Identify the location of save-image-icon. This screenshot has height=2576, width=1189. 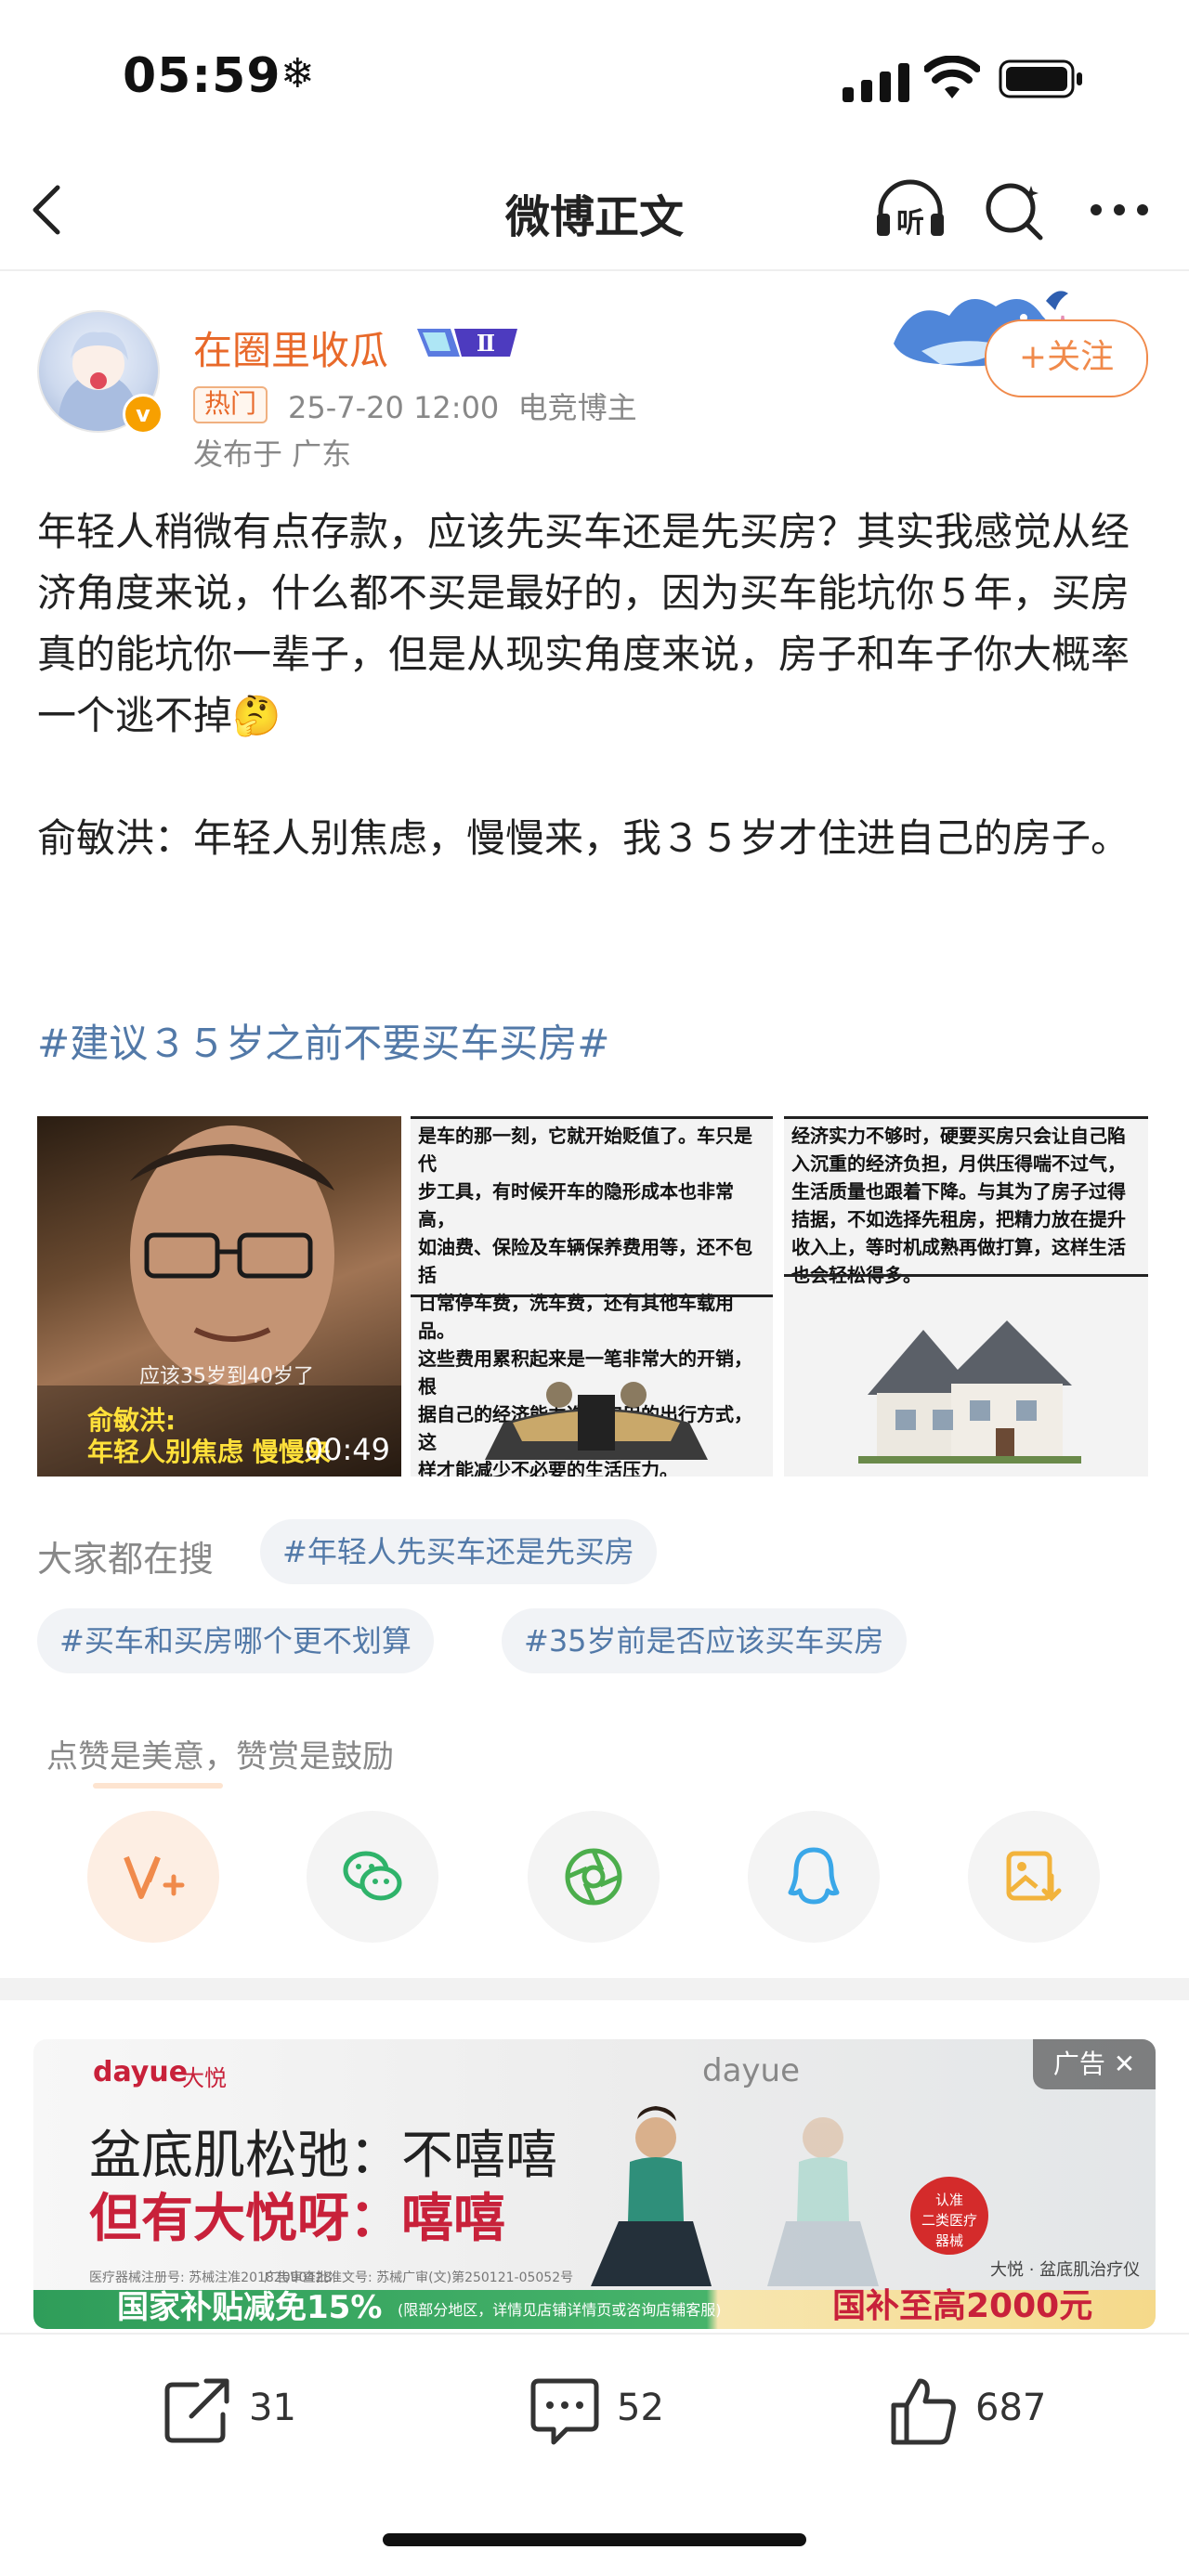
(1034, 1877).